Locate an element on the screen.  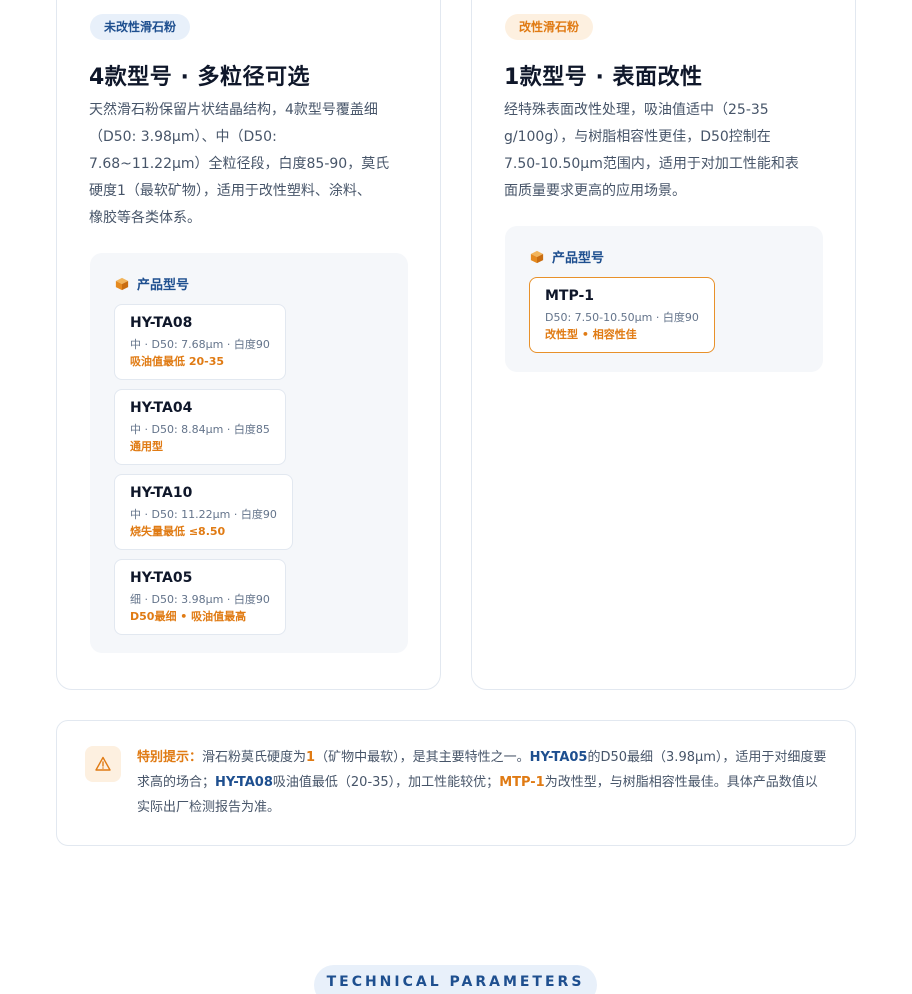
notice-text-part: （矿物中最软），是其主要特性之一。 is located at coordinates (422, 757).